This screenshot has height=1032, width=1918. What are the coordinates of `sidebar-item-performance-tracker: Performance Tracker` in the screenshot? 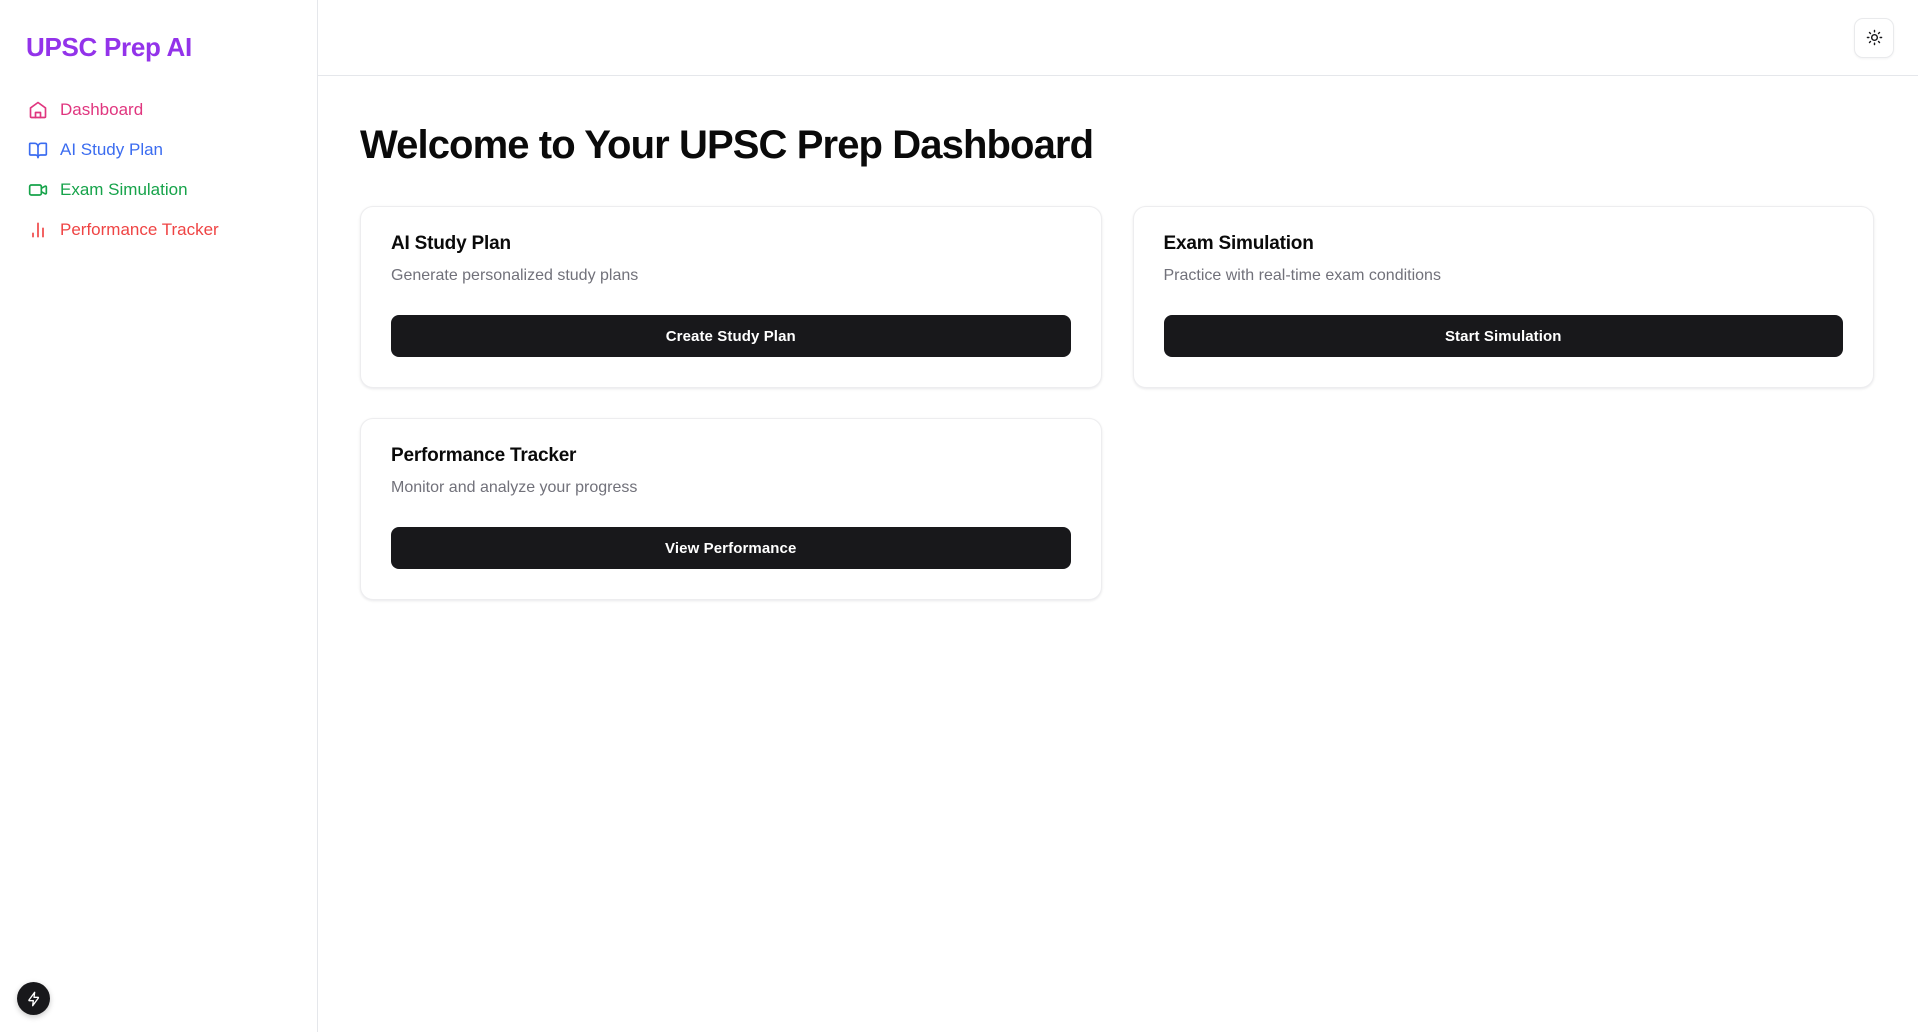 It's located at (158, 230).